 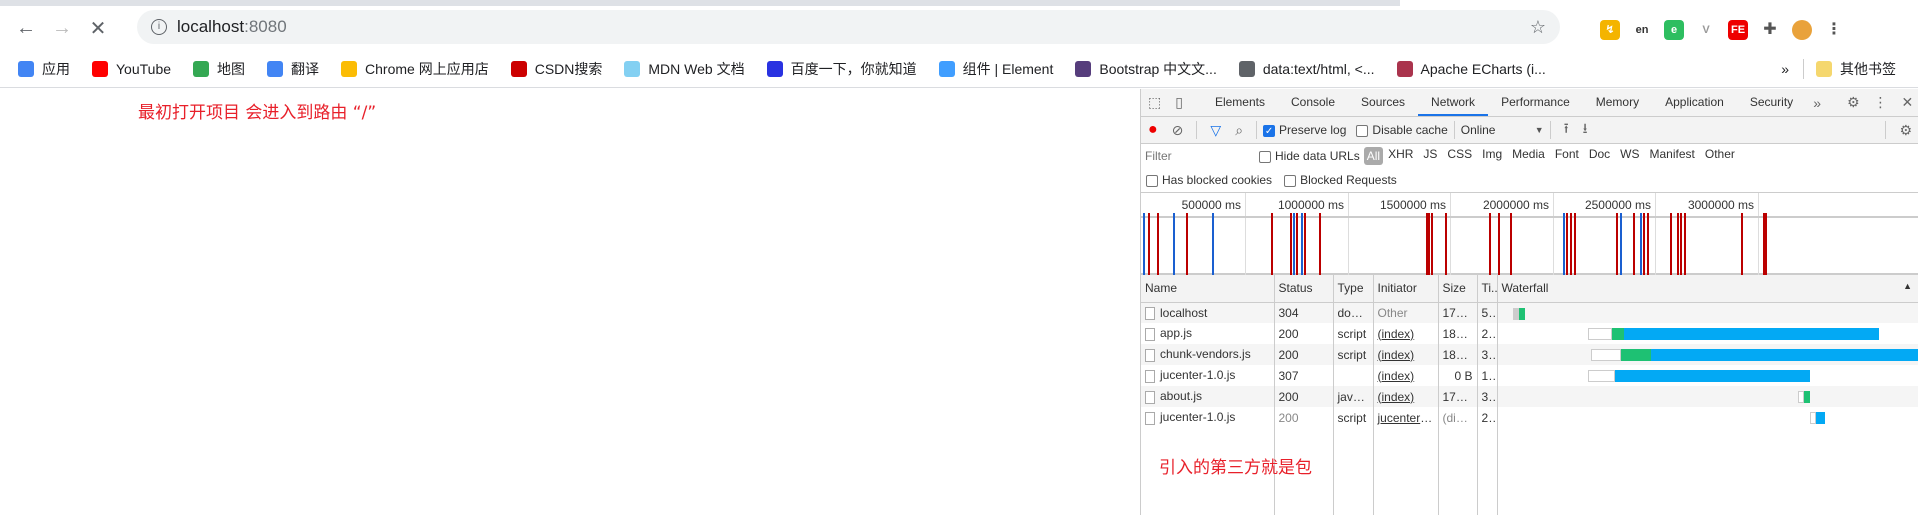 I want to click on tab-console: Console, so click(x=1313, y=102).